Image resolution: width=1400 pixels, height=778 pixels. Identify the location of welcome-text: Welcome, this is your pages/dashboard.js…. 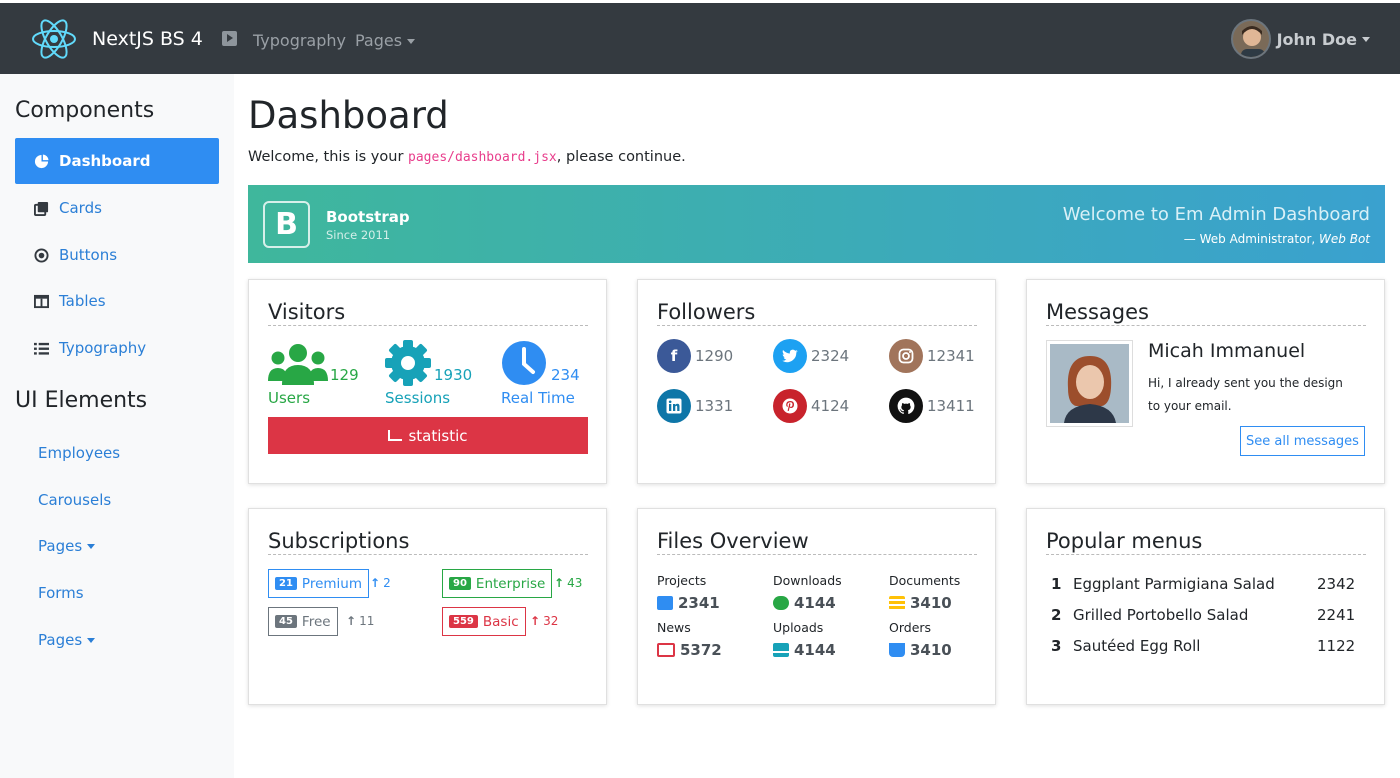
(467, 157).